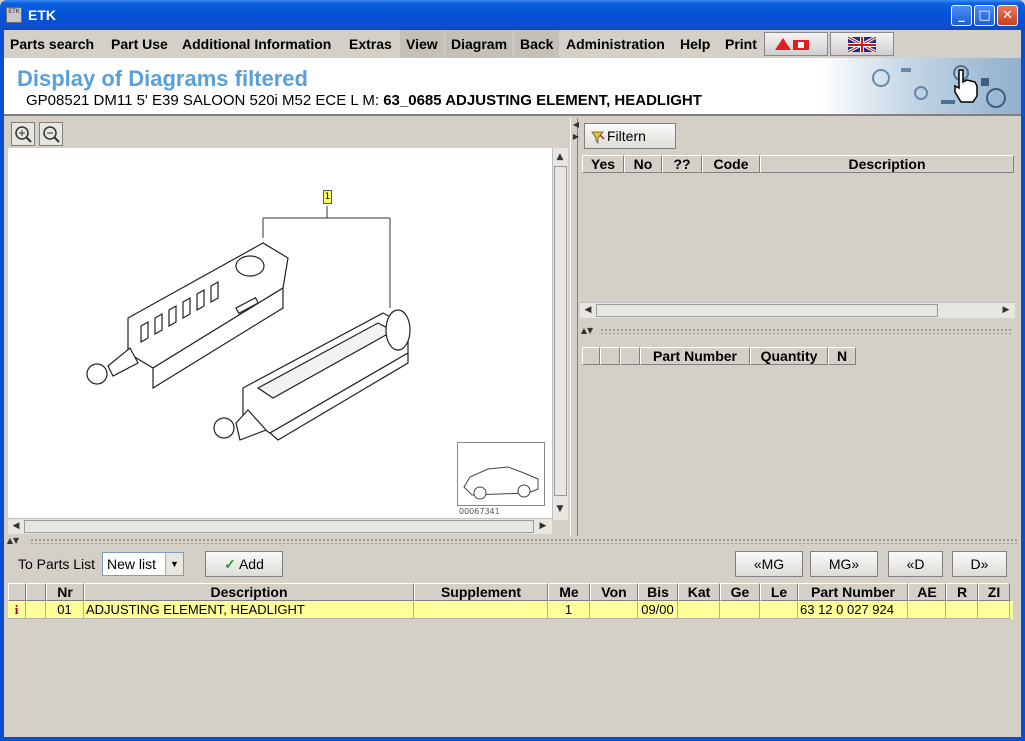 This screenshot has height=741, width=1025. What do you see at coordinates (51, 134) in the screenshot?
I see `zoom-out-button` at bounding box center [51, 134].